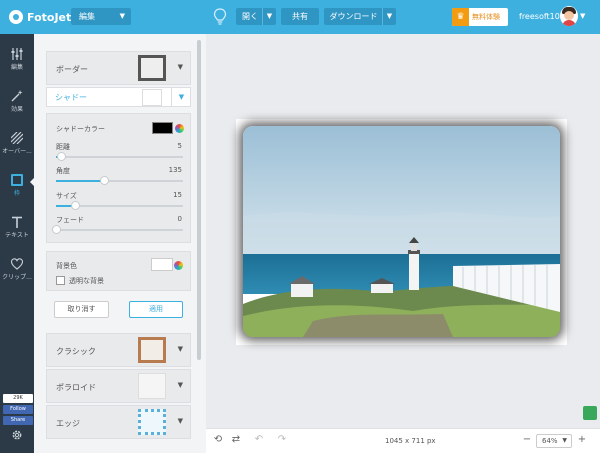  Describe the element at coordinates (17, 264) in the screenshot. I see `heart-icon` at that location.